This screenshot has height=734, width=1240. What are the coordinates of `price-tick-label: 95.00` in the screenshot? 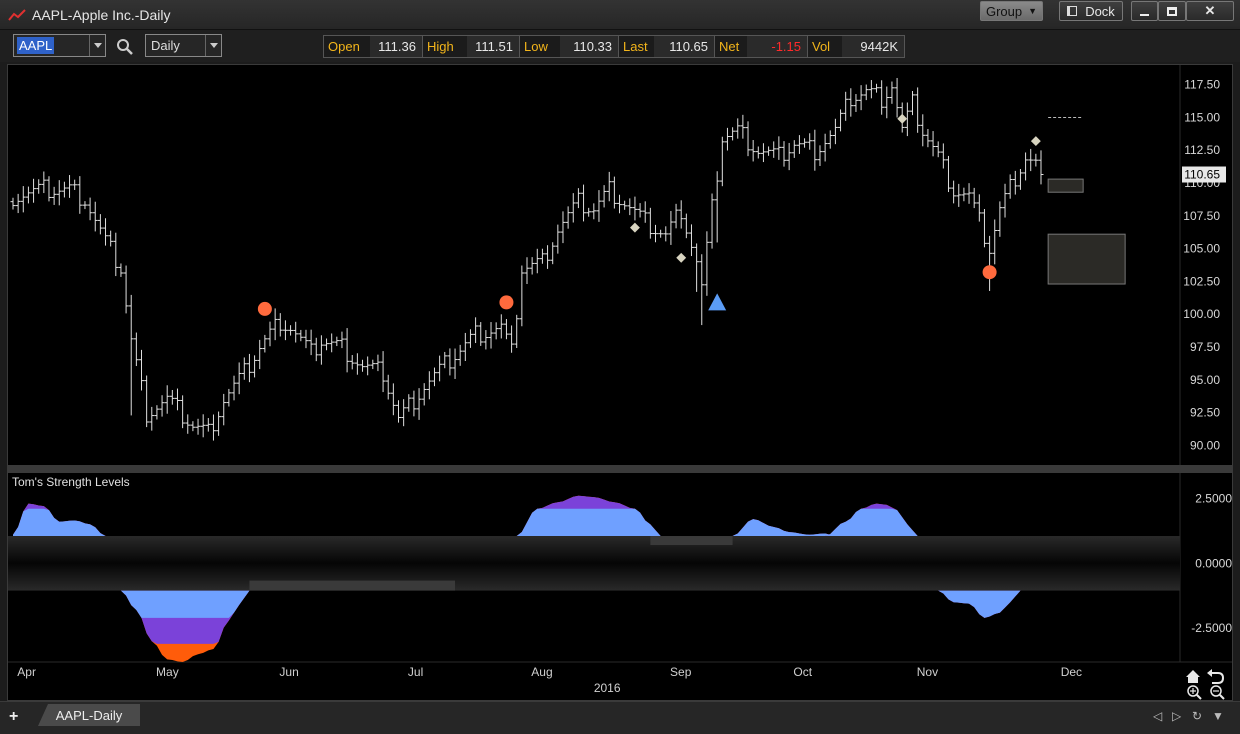 It's located at (1205, 380).